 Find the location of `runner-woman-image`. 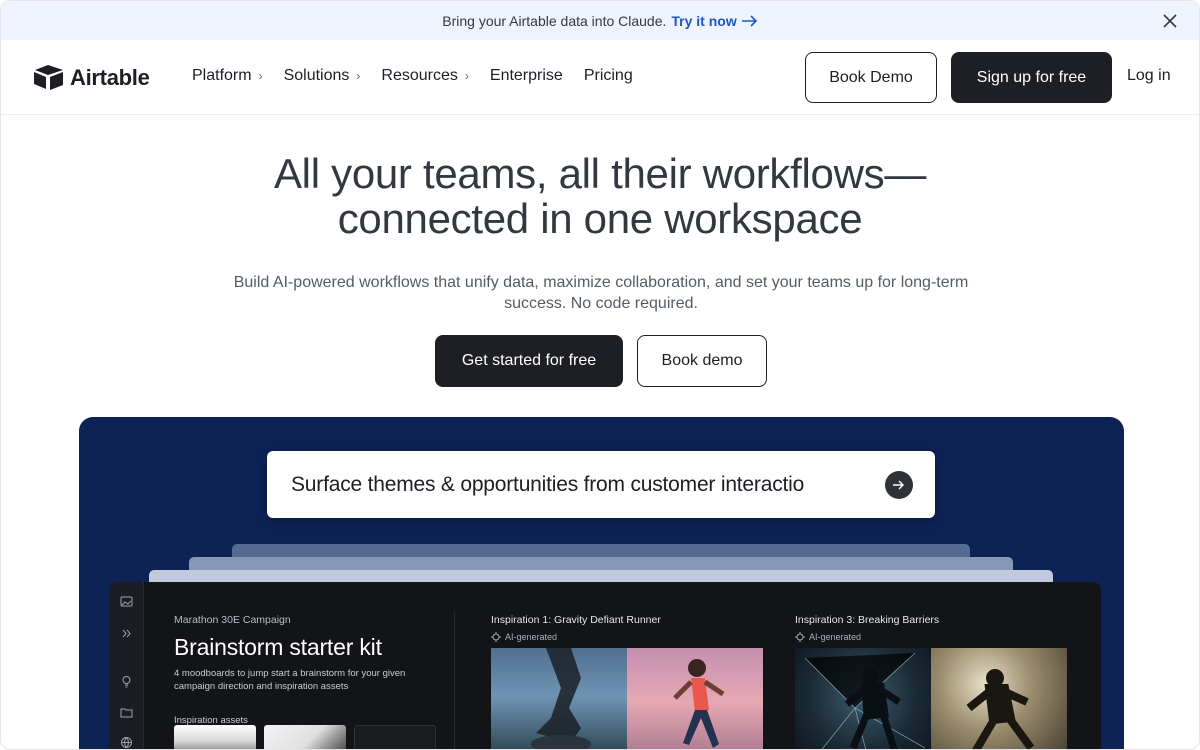

runner-woman-image is located at coordinates (695, 698).